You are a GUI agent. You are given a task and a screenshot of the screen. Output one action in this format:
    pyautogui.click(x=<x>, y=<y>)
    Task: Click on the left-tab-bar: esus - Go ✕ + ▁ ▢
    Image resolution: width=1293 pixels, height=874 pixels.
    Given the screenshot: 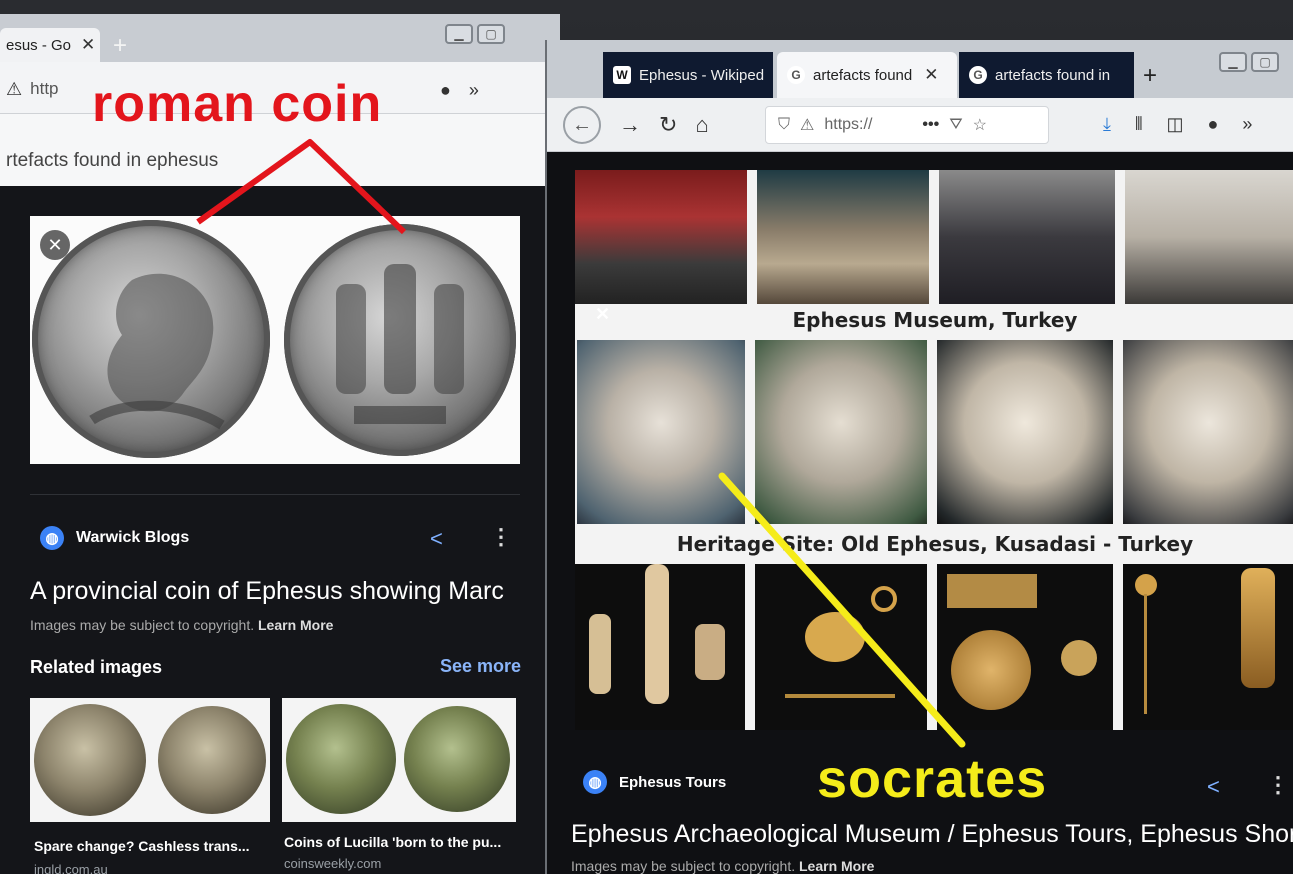 What is the action you would take?
    pyautogui.click(x=280, y=38)
    